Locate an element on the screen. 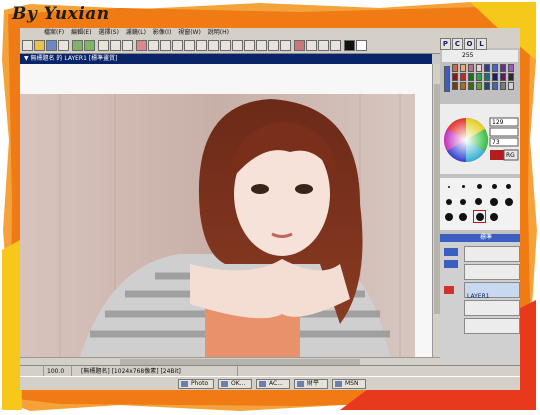 This screenshot has height=415, width=540. windows-taskbar: Photo OK... AC... 財平 MSN is located at coordinates (270, 383).